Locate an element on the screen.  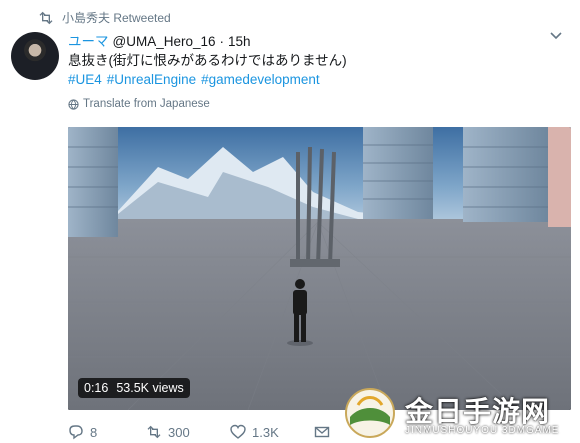
like-button: 1.3K is located at coordinates (272, 432).